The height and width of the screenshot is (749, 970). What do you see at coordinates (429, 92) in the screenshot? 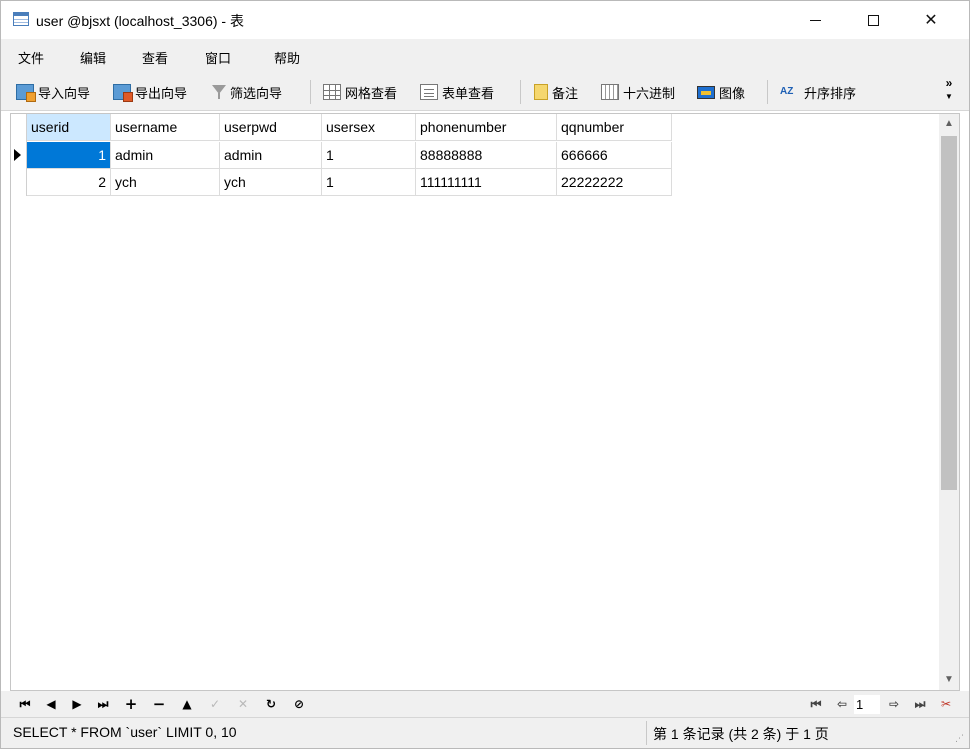
I see `form-icon` at bounding box center [429, 92].